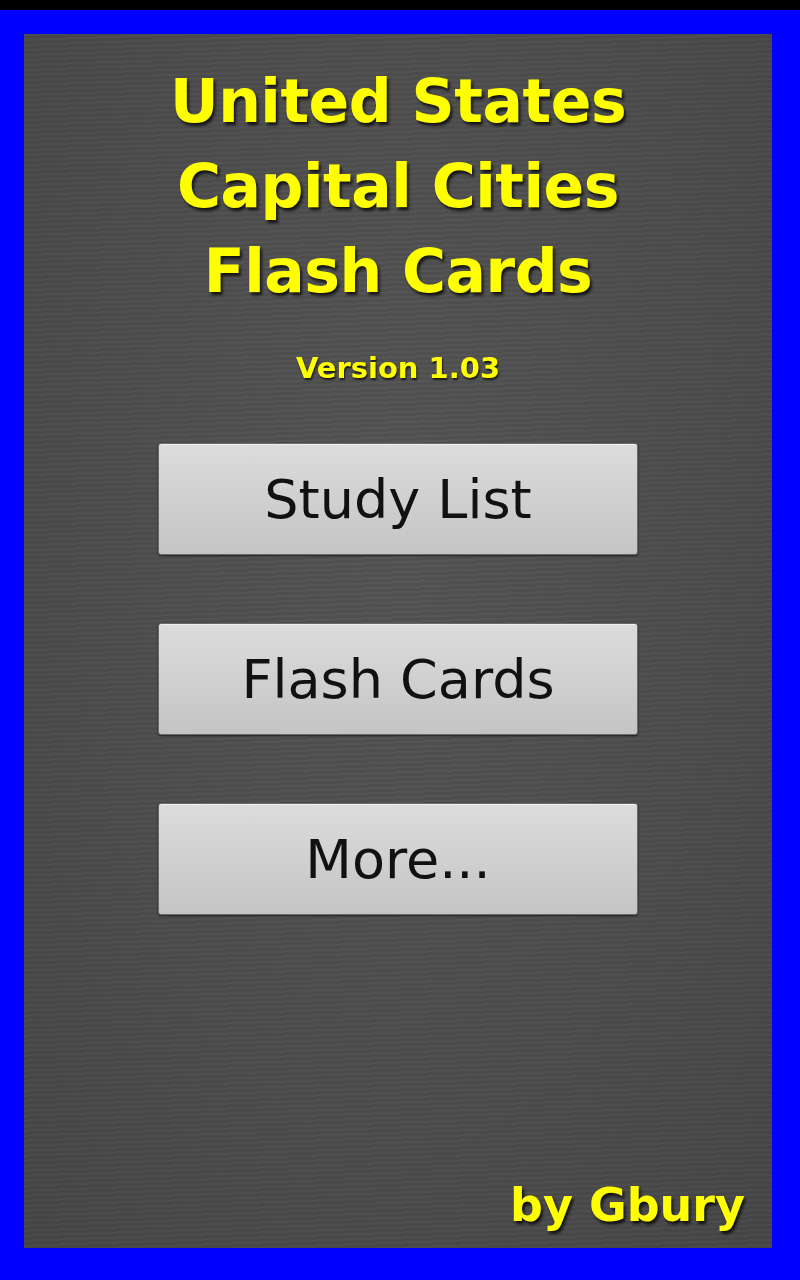 The height and width of the screenshot is (1280, 800). What do you see at coordinates (398, 499) in the screenshot?
I see `menu-button: Study List` at bounding box center [398, 499].